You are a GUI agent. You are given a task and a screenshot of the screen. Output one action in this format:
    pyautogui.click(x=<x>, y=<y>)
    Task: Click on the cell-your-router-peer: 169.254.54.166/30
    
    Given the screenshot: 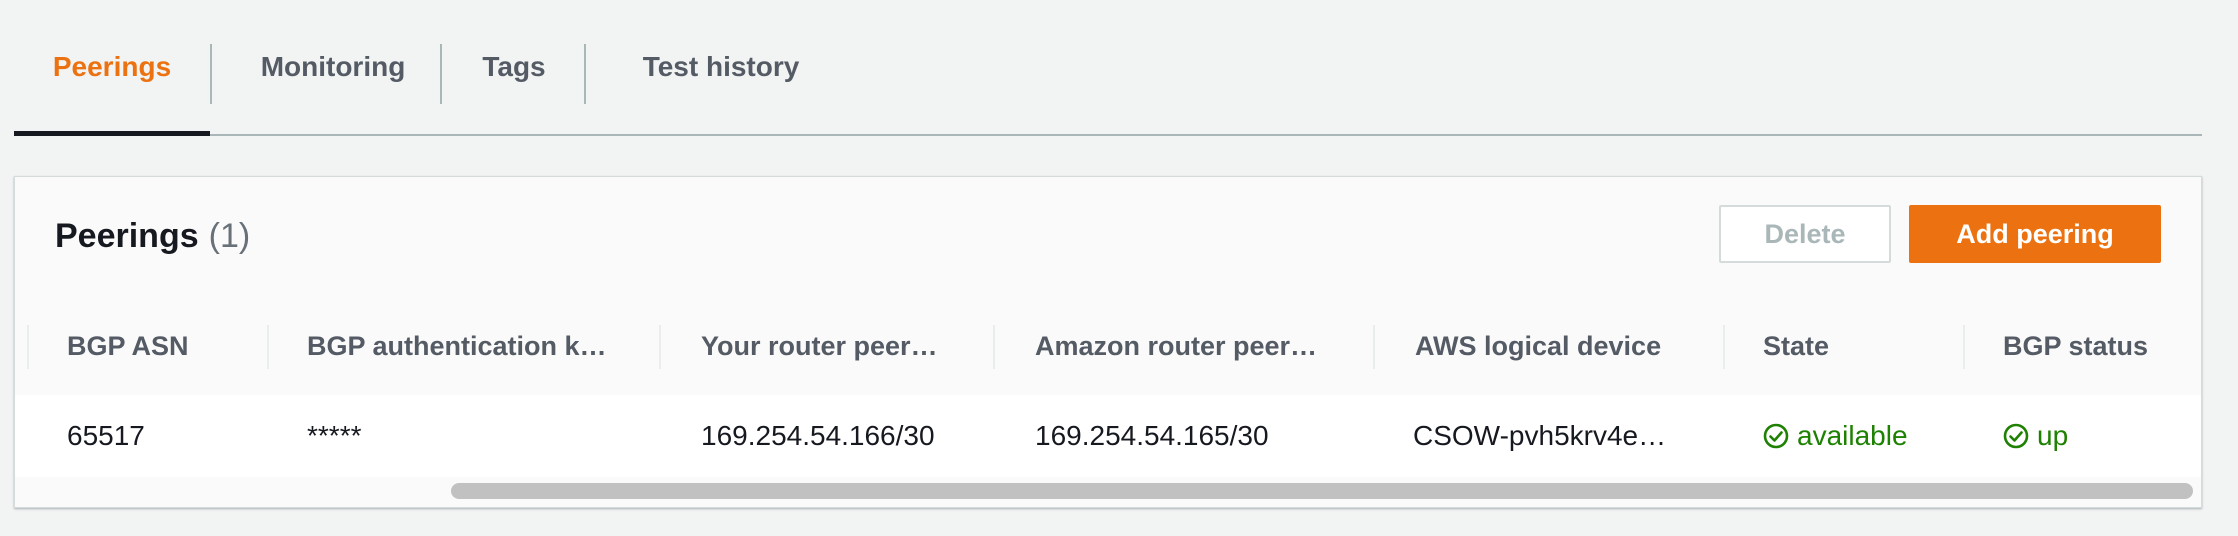 What is the action you would take?
    pyautogui.click(x=818, y=435)
    